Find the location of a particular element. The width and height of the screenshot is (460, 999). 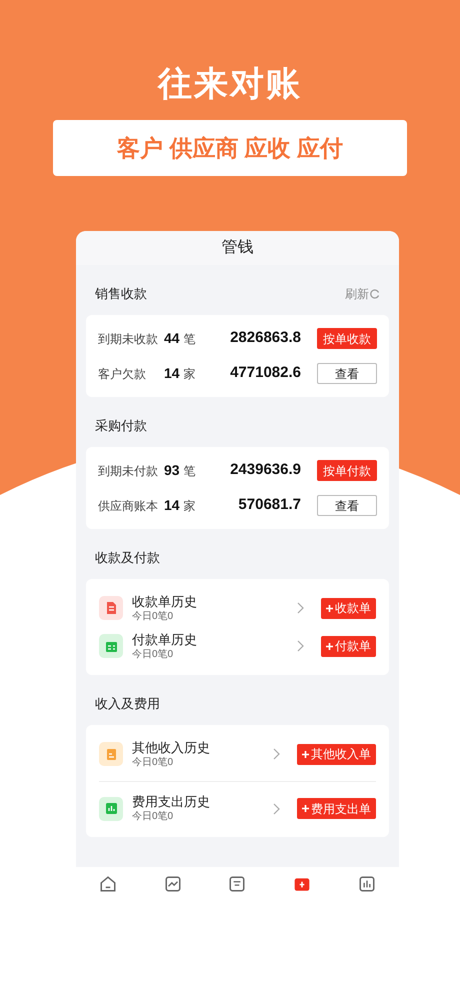

add-button: 费用支出单 is located at coordinates (336, 808).